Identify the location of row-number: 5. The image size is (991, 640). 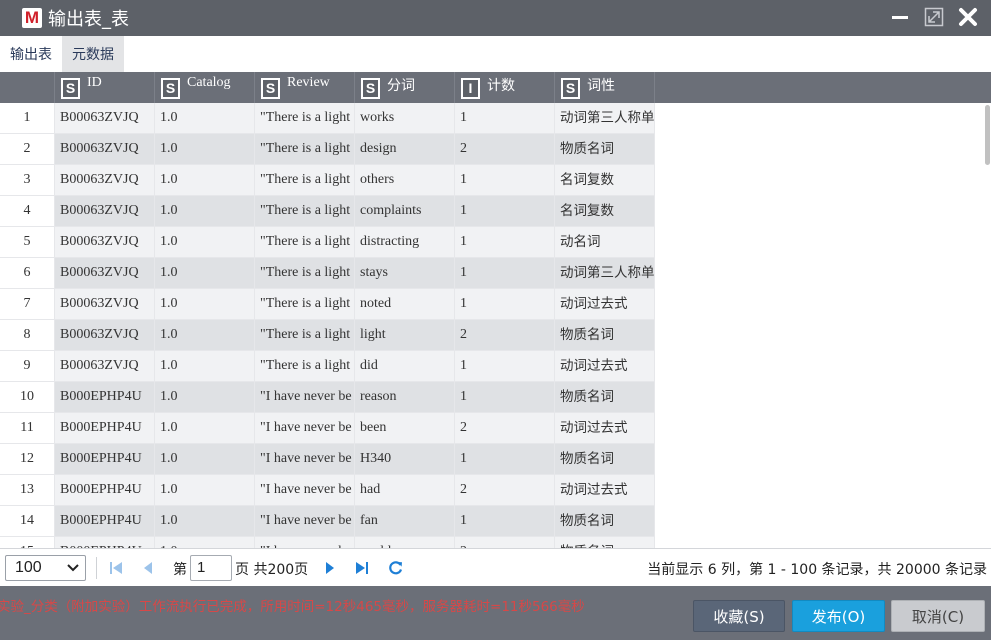
(27, 242).